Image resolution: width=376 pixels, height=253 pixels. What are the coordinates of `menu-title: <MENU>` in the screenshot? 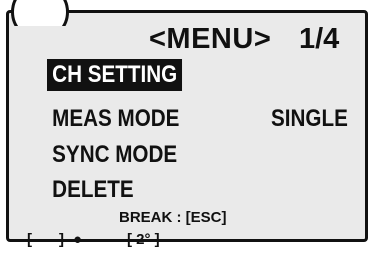 It's located at (210, 39).